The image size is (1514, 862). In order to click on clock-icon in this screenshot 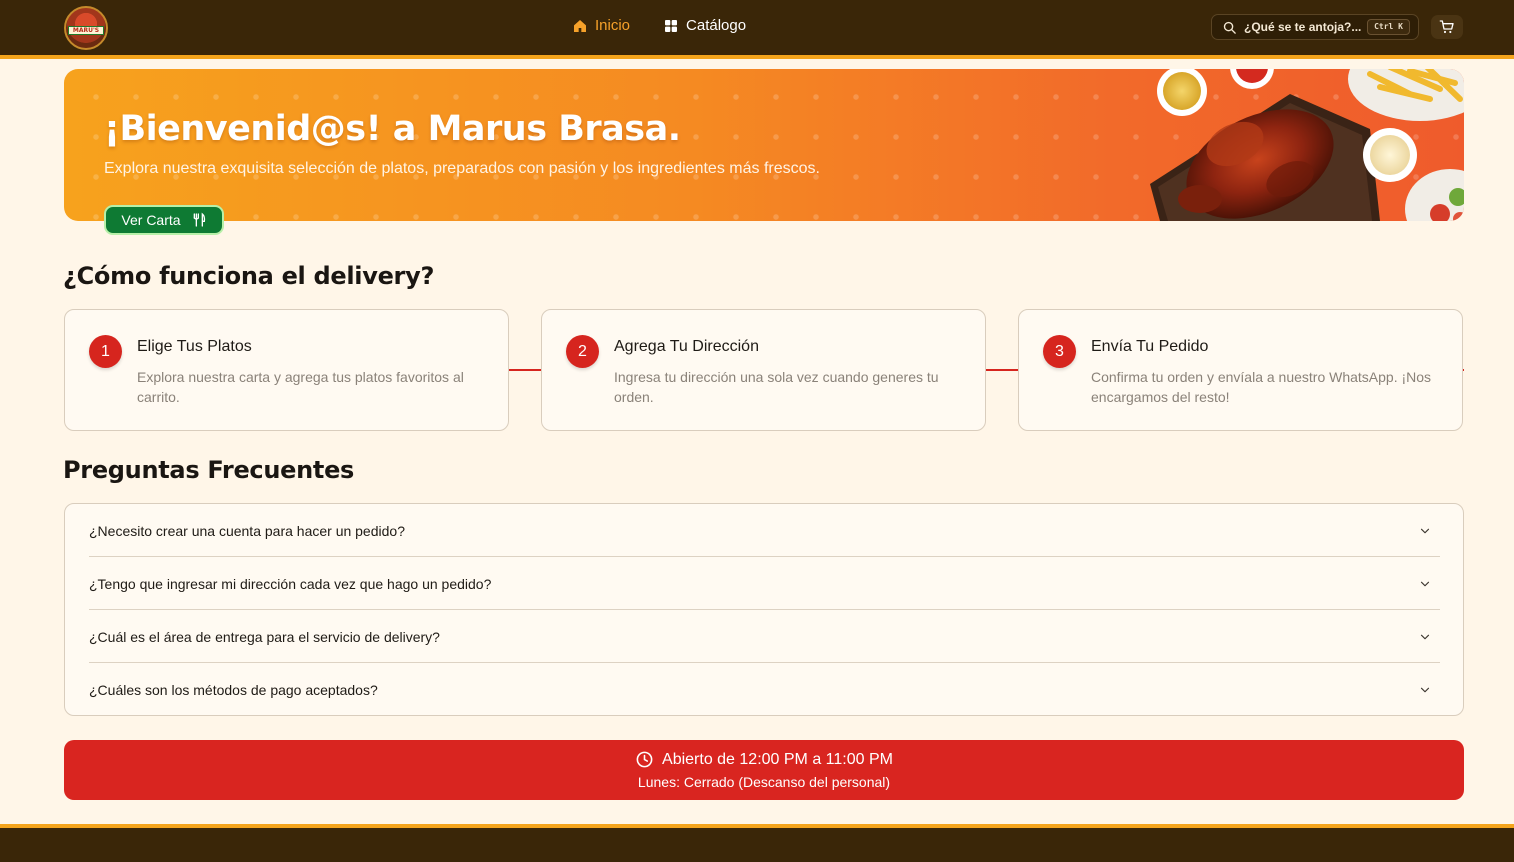, I will do `click(644, 759)`.